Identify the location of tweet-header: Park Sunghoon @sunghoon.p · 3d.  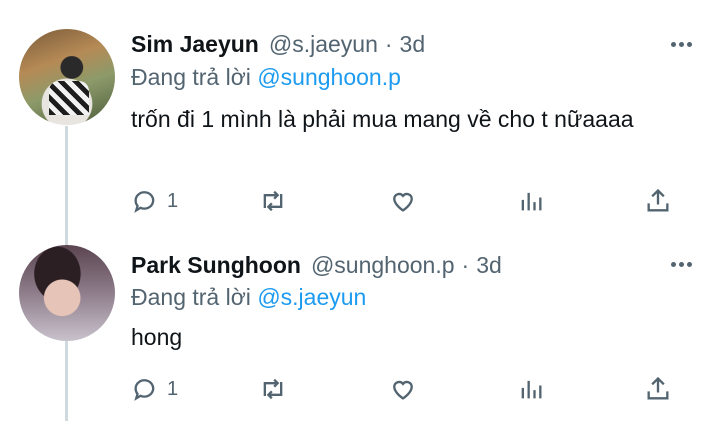
(316, 265).